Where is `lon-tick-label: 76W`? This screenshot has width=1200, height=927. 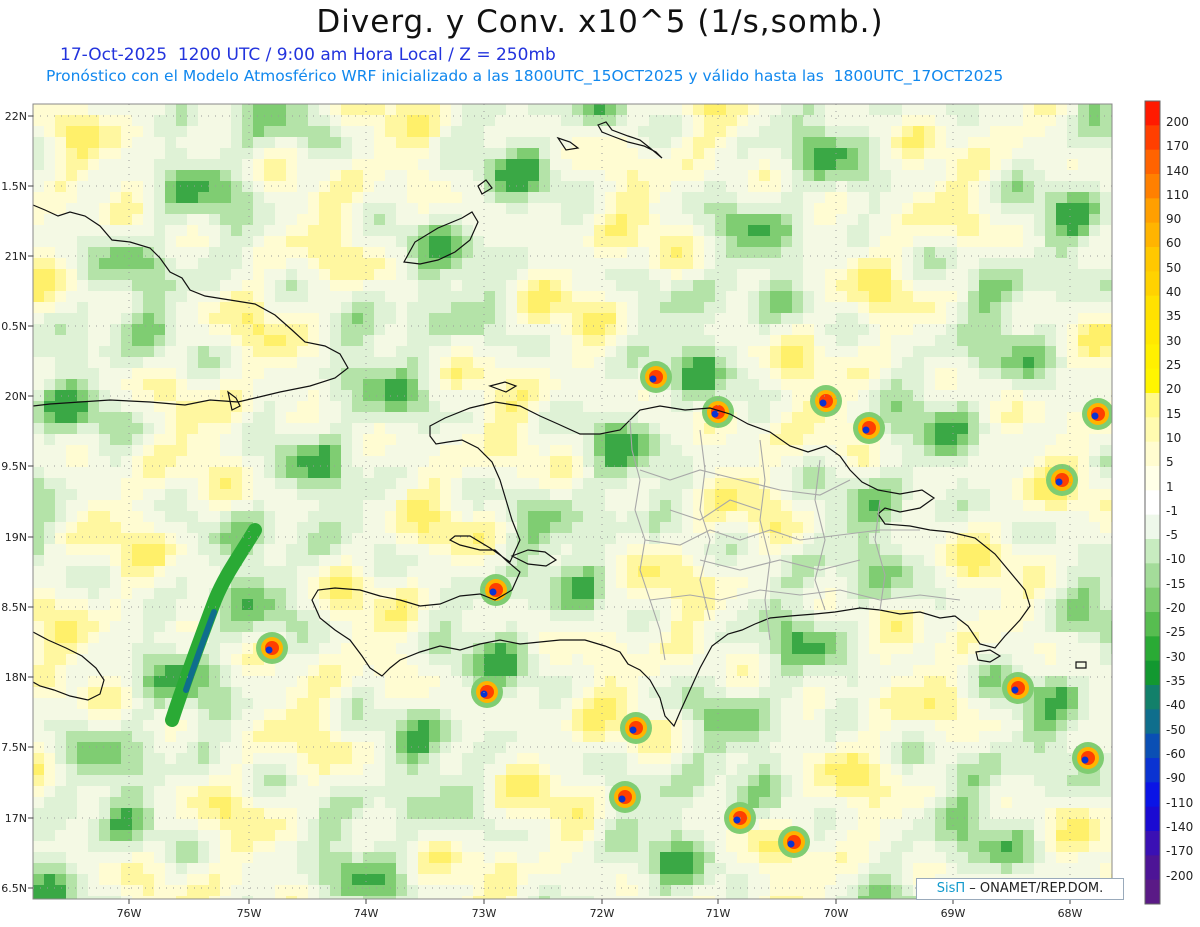 lon-tick-label: 76W is located at coordinates (129, 913).